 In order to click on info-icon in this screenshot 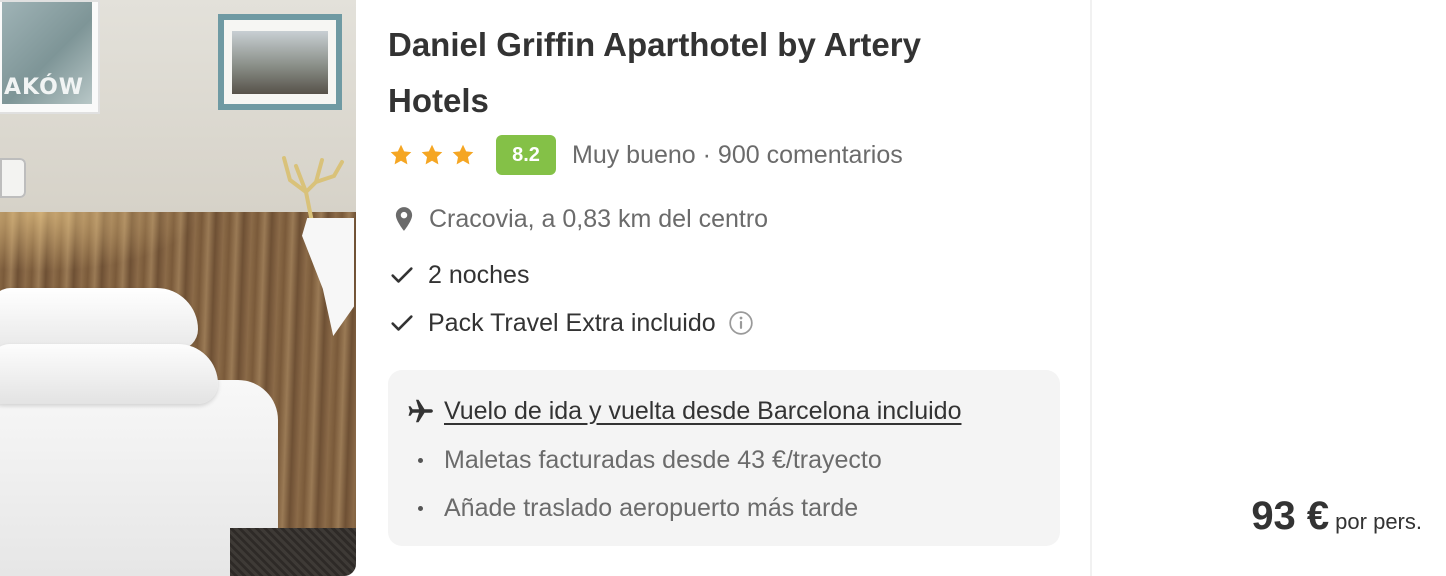, I will do `click(741, 323)`.